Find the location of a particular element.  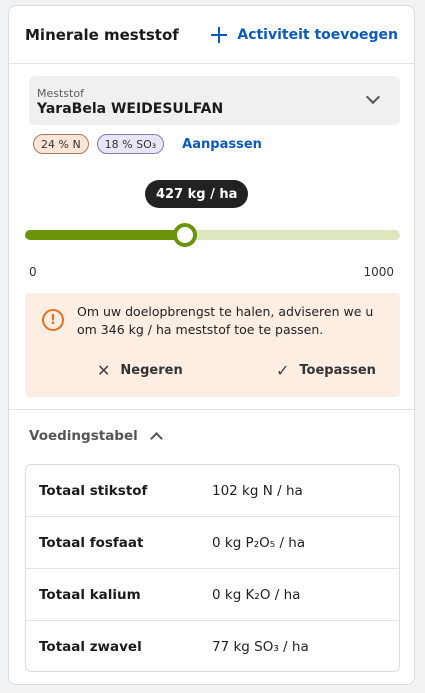

card-header: Minerale meststof Activiteit toevoegen is located at coordinates (211, 35).